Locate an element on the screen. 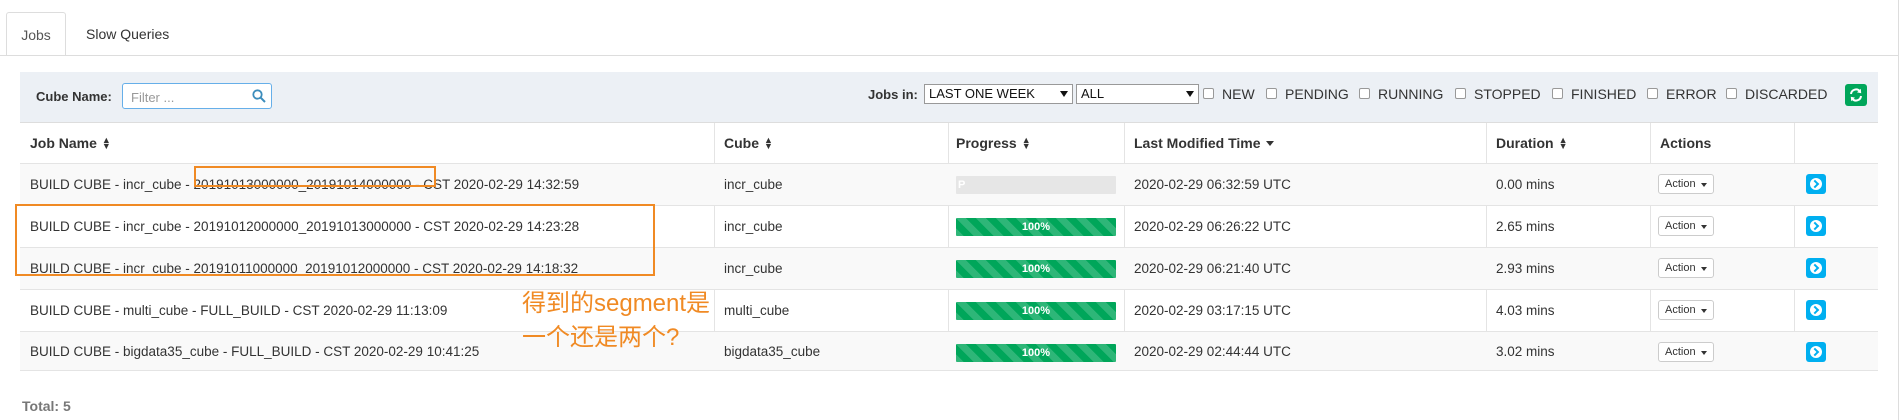 This screenshot has width=1904, height=420. column-header-duration: Duration ▲ ▼ is located at coordinates (1531, 143).